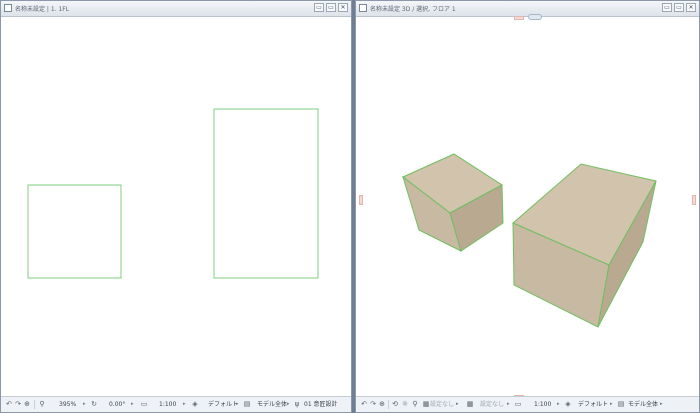 The height and width of the screenshot is (413, 700). I want to click on rotate-icon: ↻, so click(94, 404).